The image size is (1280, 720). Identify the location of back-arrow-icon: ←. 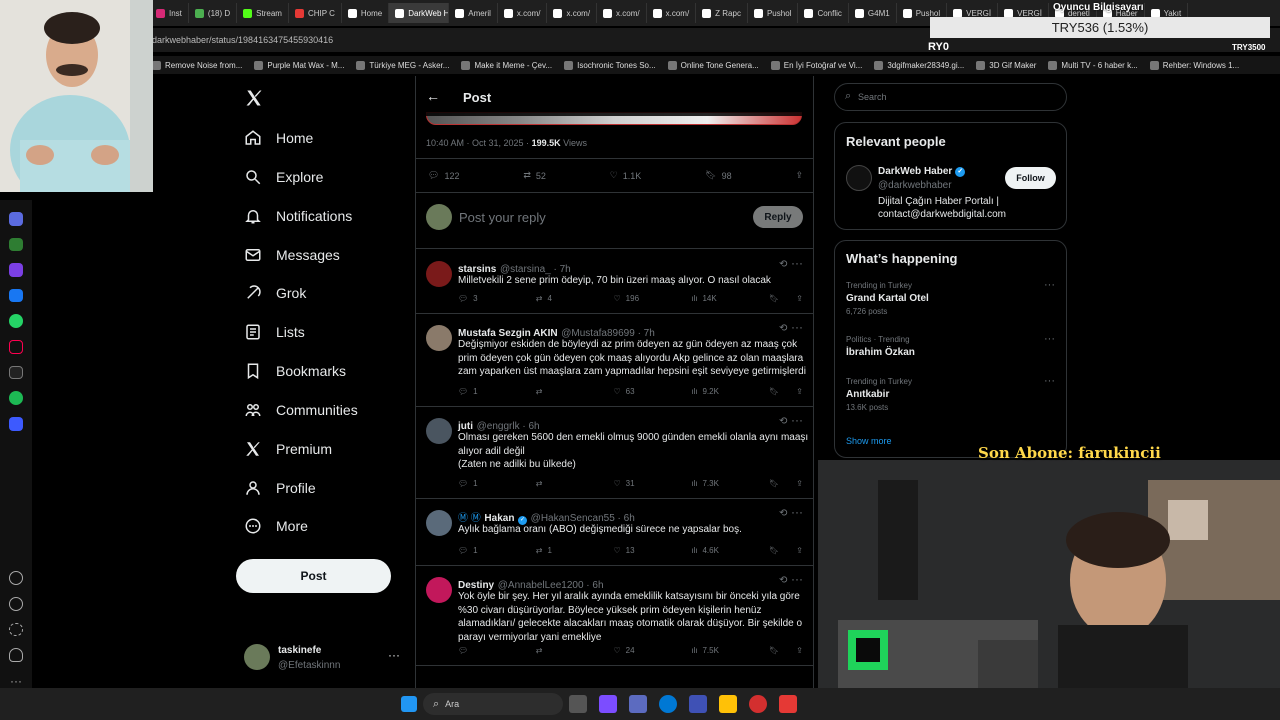
(433, 96).